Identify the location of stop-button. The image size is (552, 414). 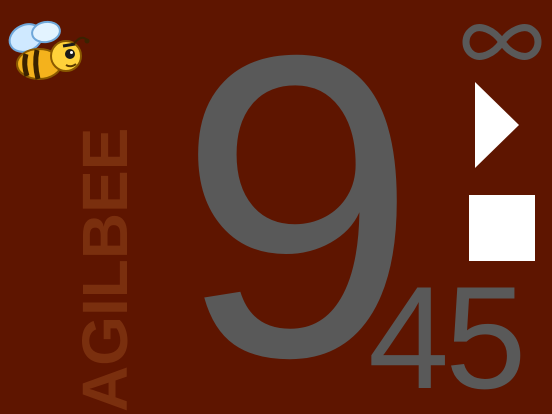
(502, 228).